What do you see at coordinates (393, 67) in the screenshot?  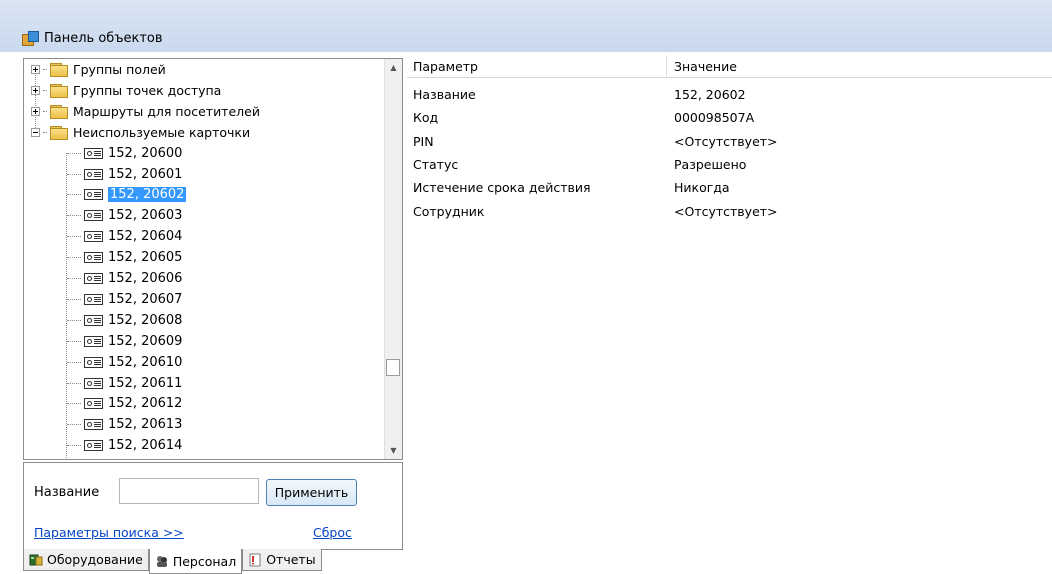 I see `scroll-up-arrow-icon: ▲` at bounding box center [393, 67].